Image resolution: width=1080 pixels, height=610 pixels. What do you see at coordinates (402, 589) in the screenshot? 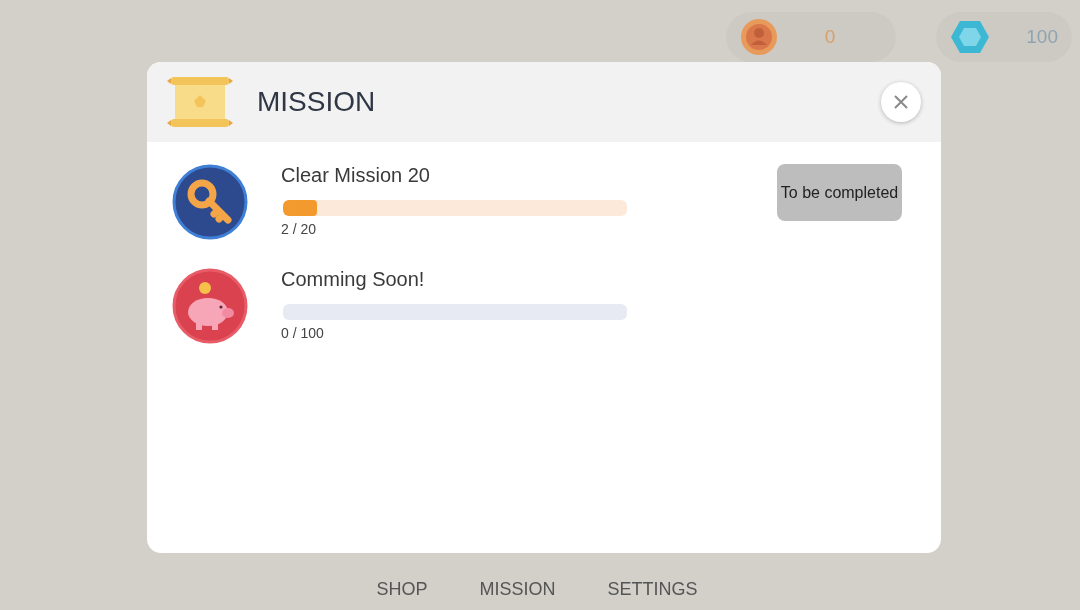
I see `nav-tab: SHOP` at bounding box center [402, 589].